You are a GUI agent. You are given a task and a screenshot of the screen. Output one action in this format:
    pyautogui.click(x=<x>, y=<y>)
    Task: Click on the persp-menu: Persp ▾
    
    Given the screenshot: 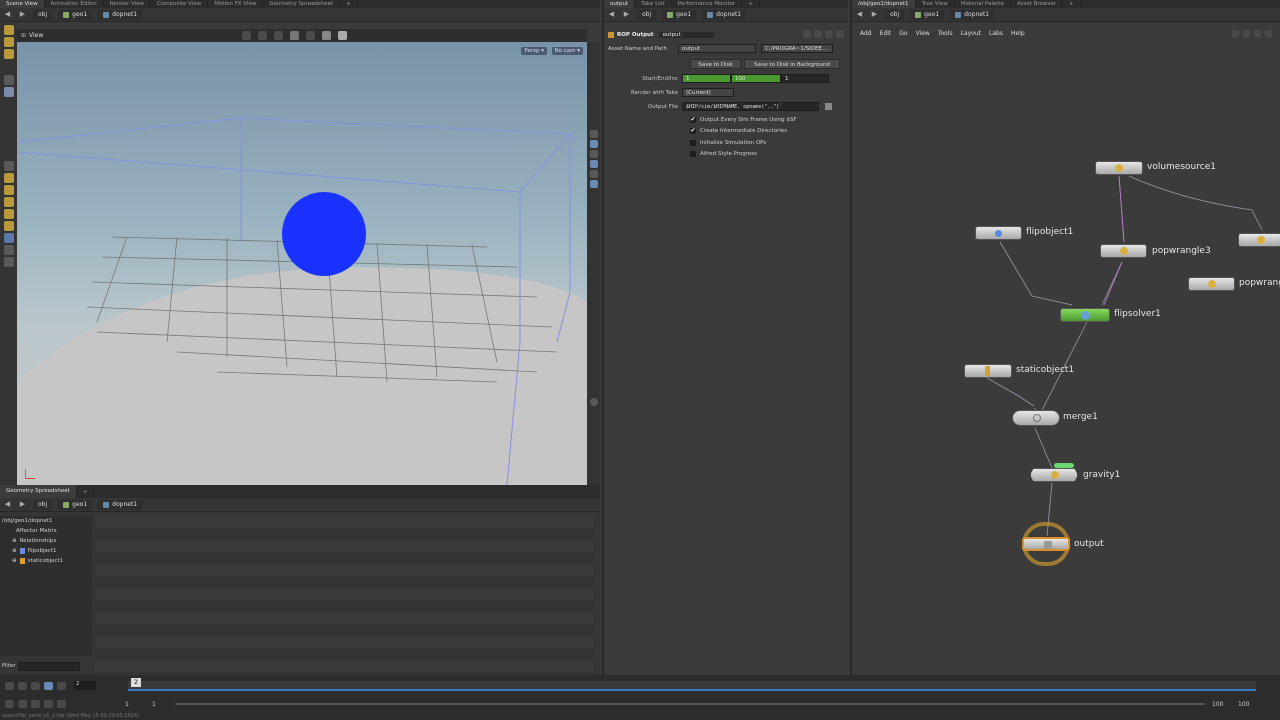 What is the action you would take?
    pyautogui.click(x=534, y=51)
    